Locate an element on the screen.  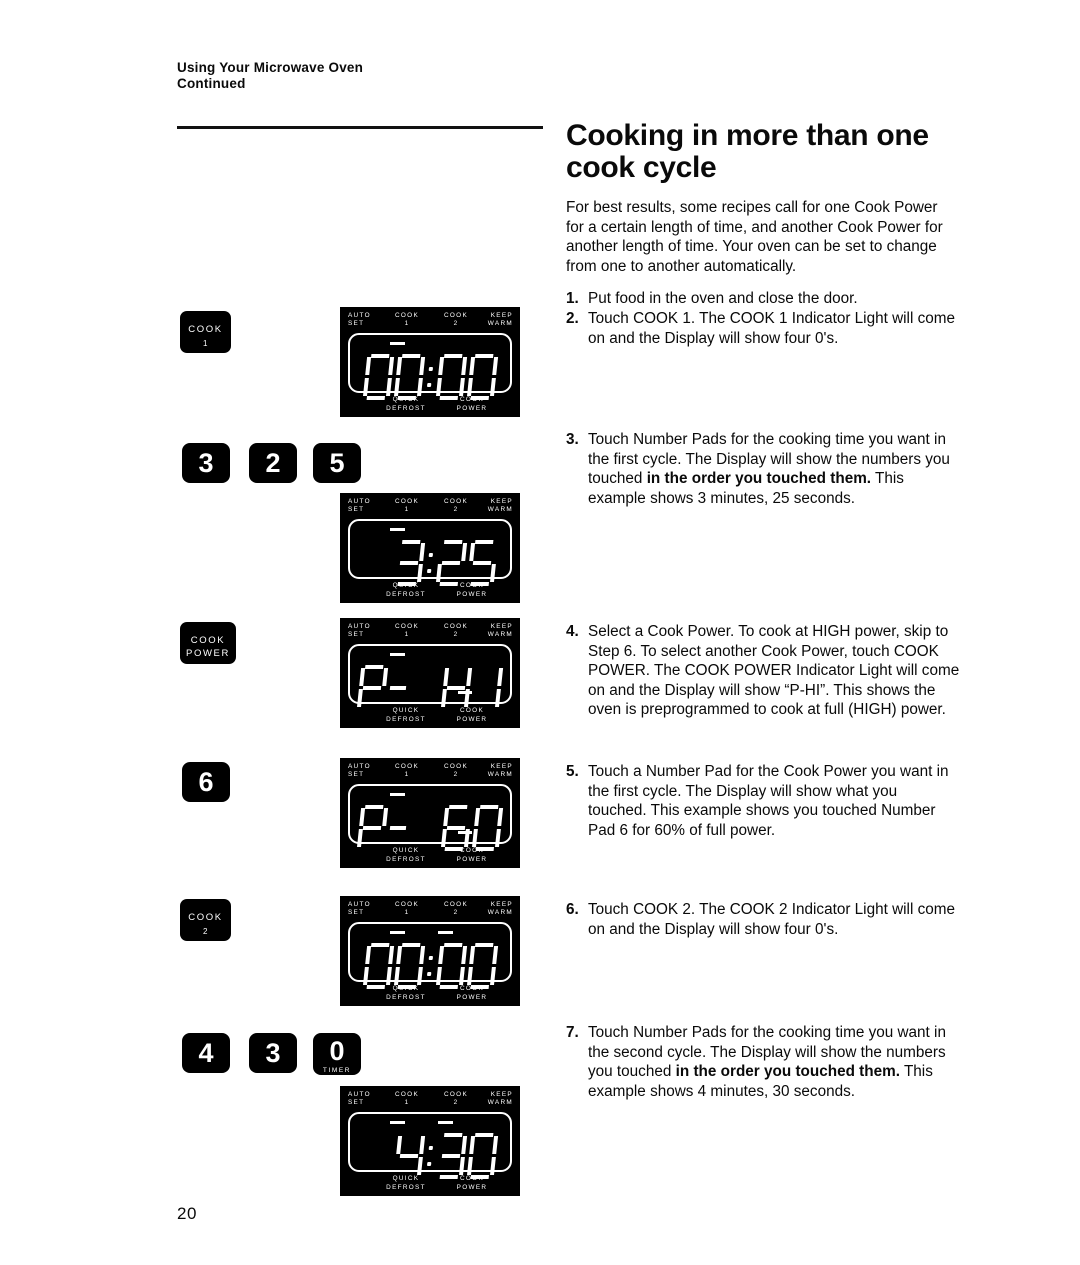
numpad-6: 6 is located at coordinates (206, 782).